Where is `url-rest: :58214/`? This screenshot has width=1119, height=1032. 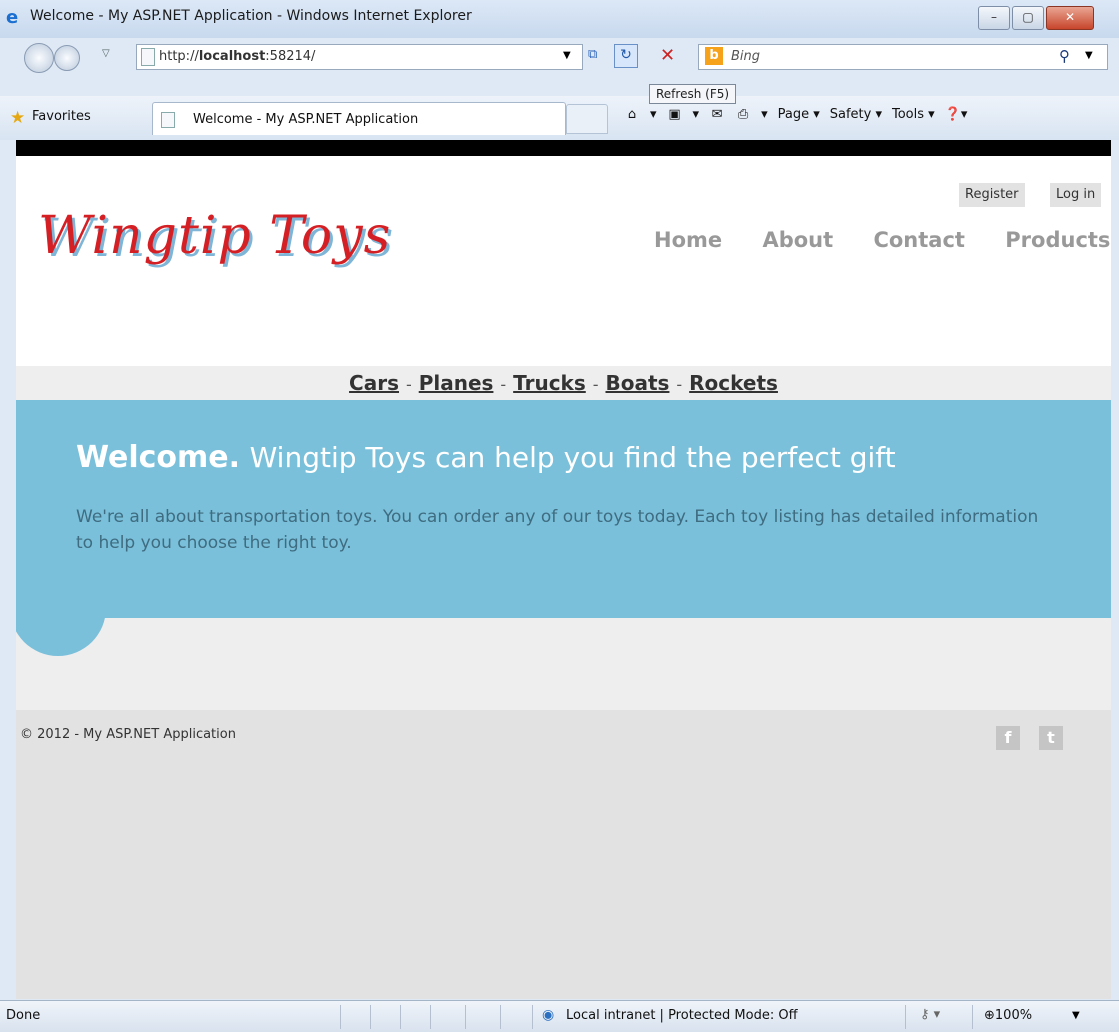 url-rest: :58214/ is located at coordinates (290, 56).